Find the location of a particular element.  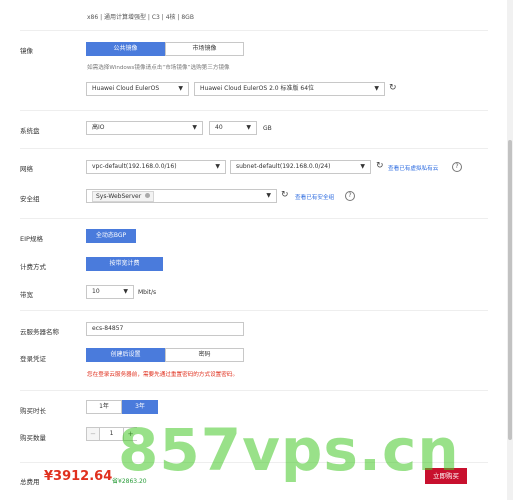

remove-tag-icon is located at coordinates (148, 195).